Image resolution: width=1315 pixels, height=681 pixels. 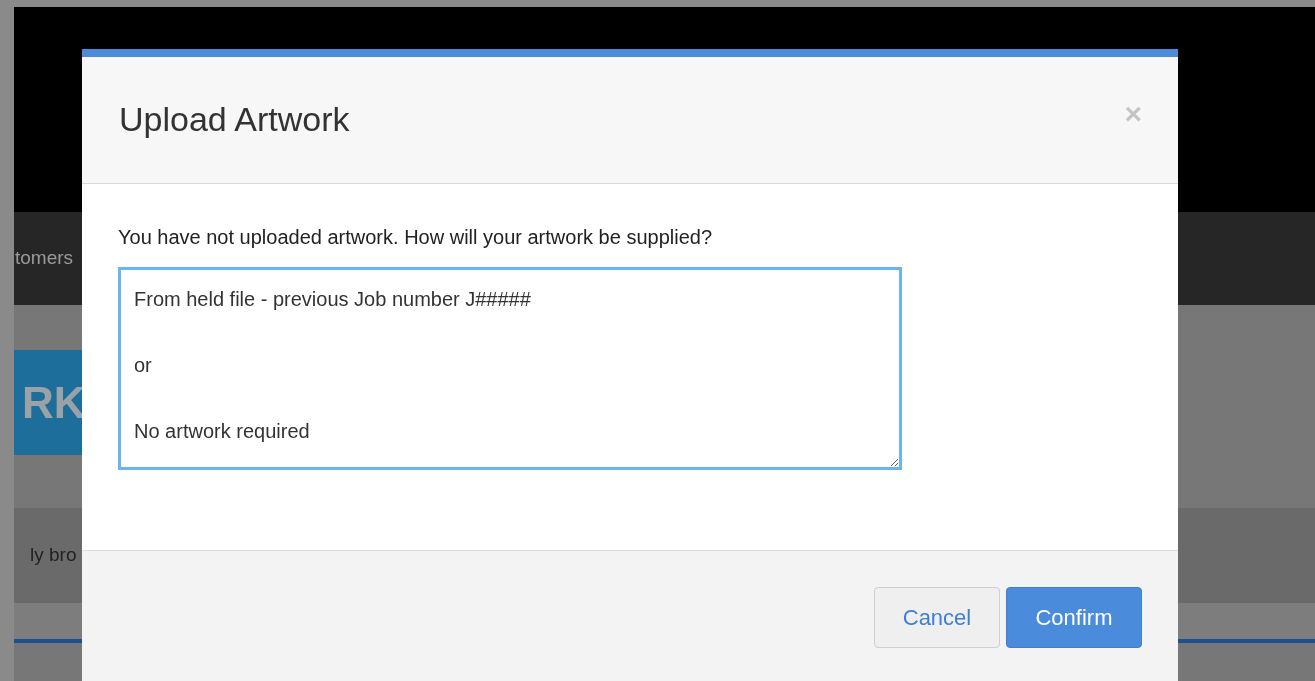 I want to click on banner-heading: RK, so click(x=54, y=402).